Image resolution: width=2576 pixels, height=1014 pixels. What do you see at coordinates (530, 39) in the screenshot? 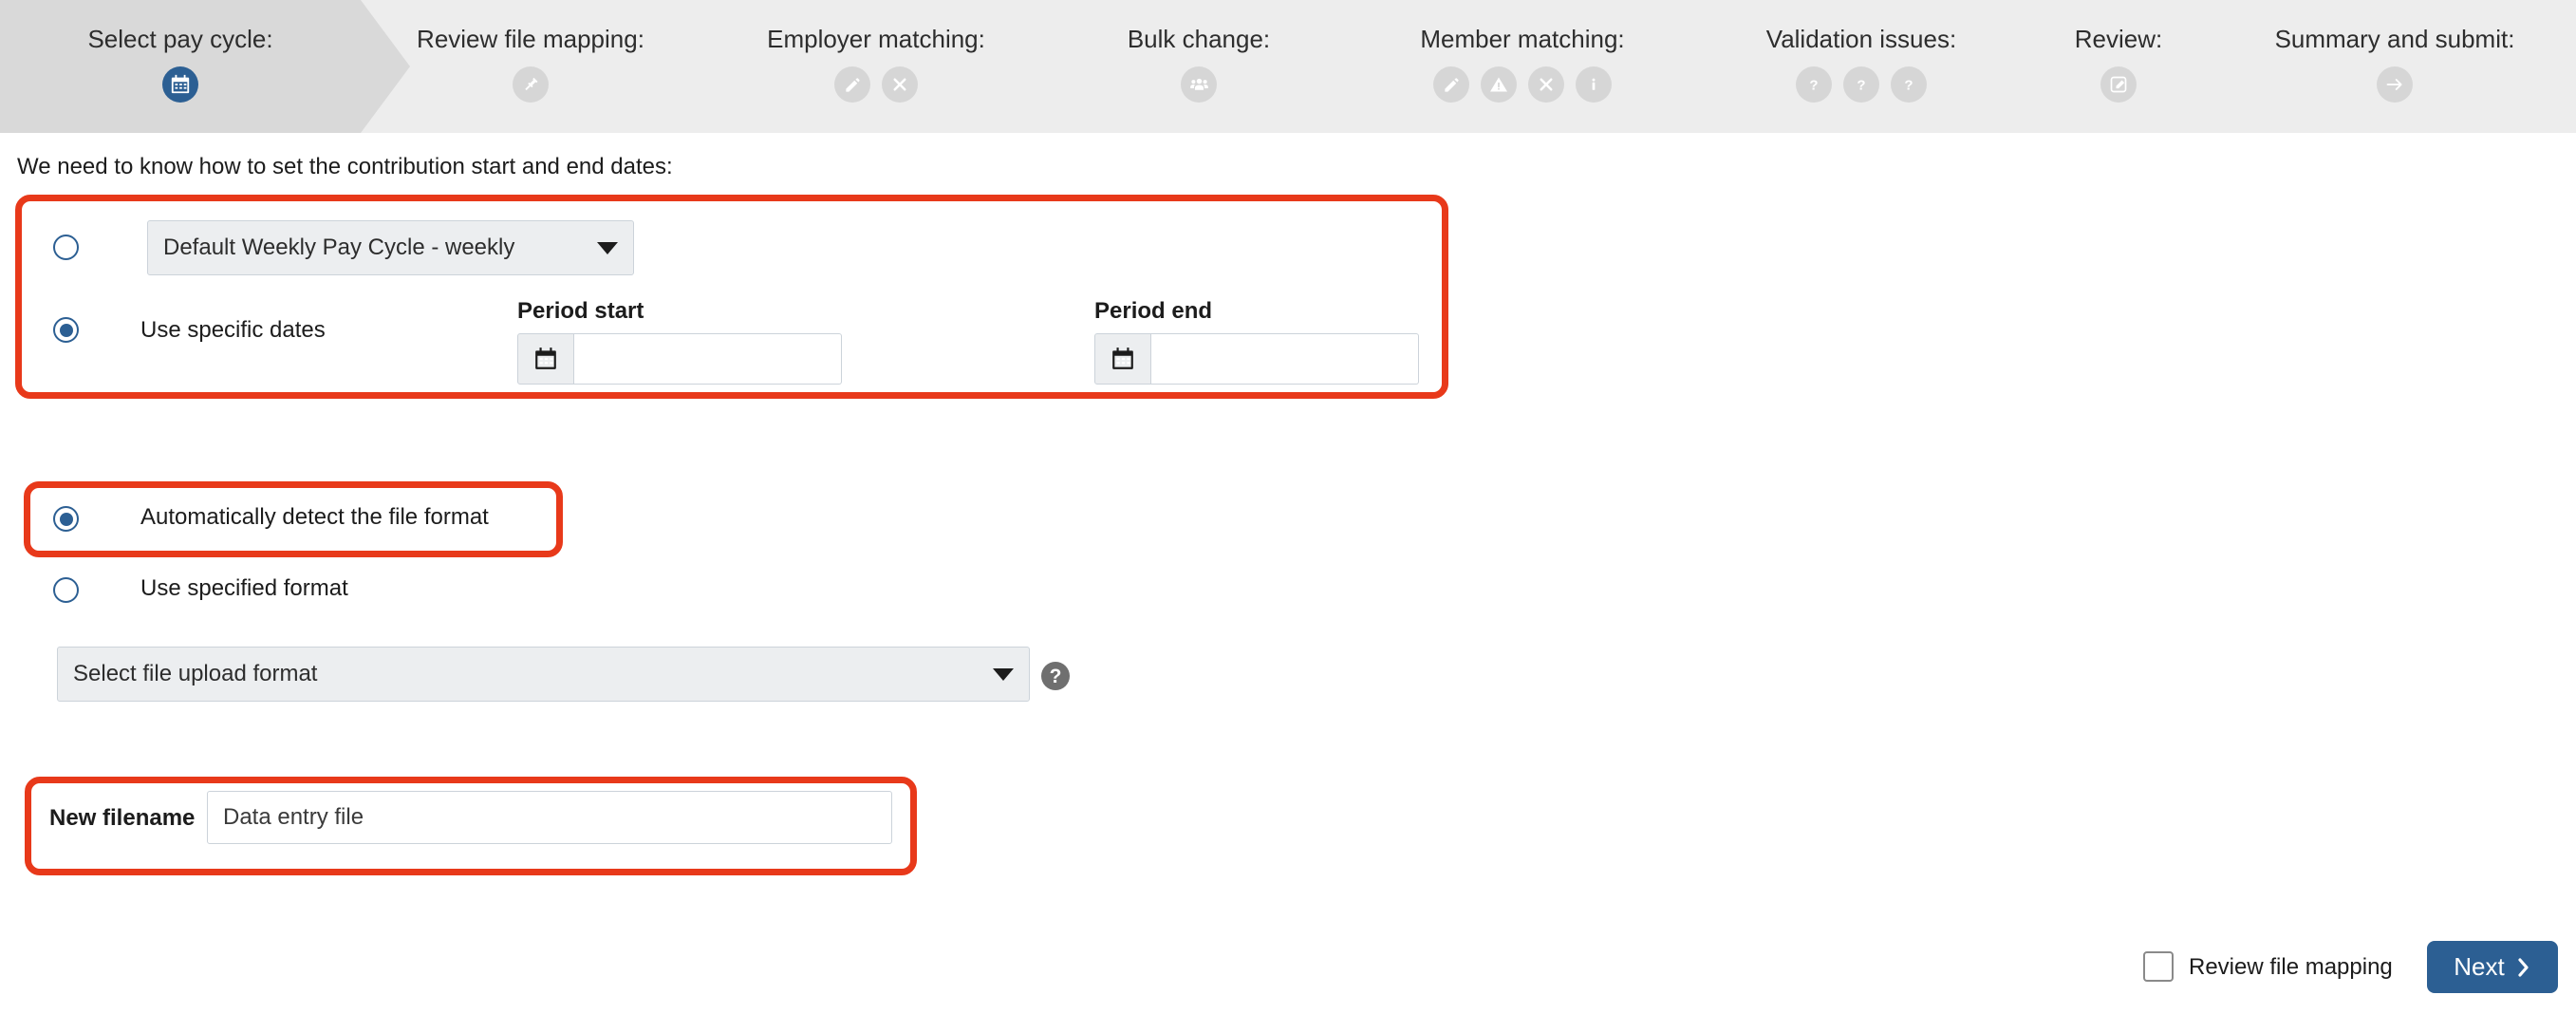
I see `step-label: Review file mapping:` at bounding box center [530, 39].